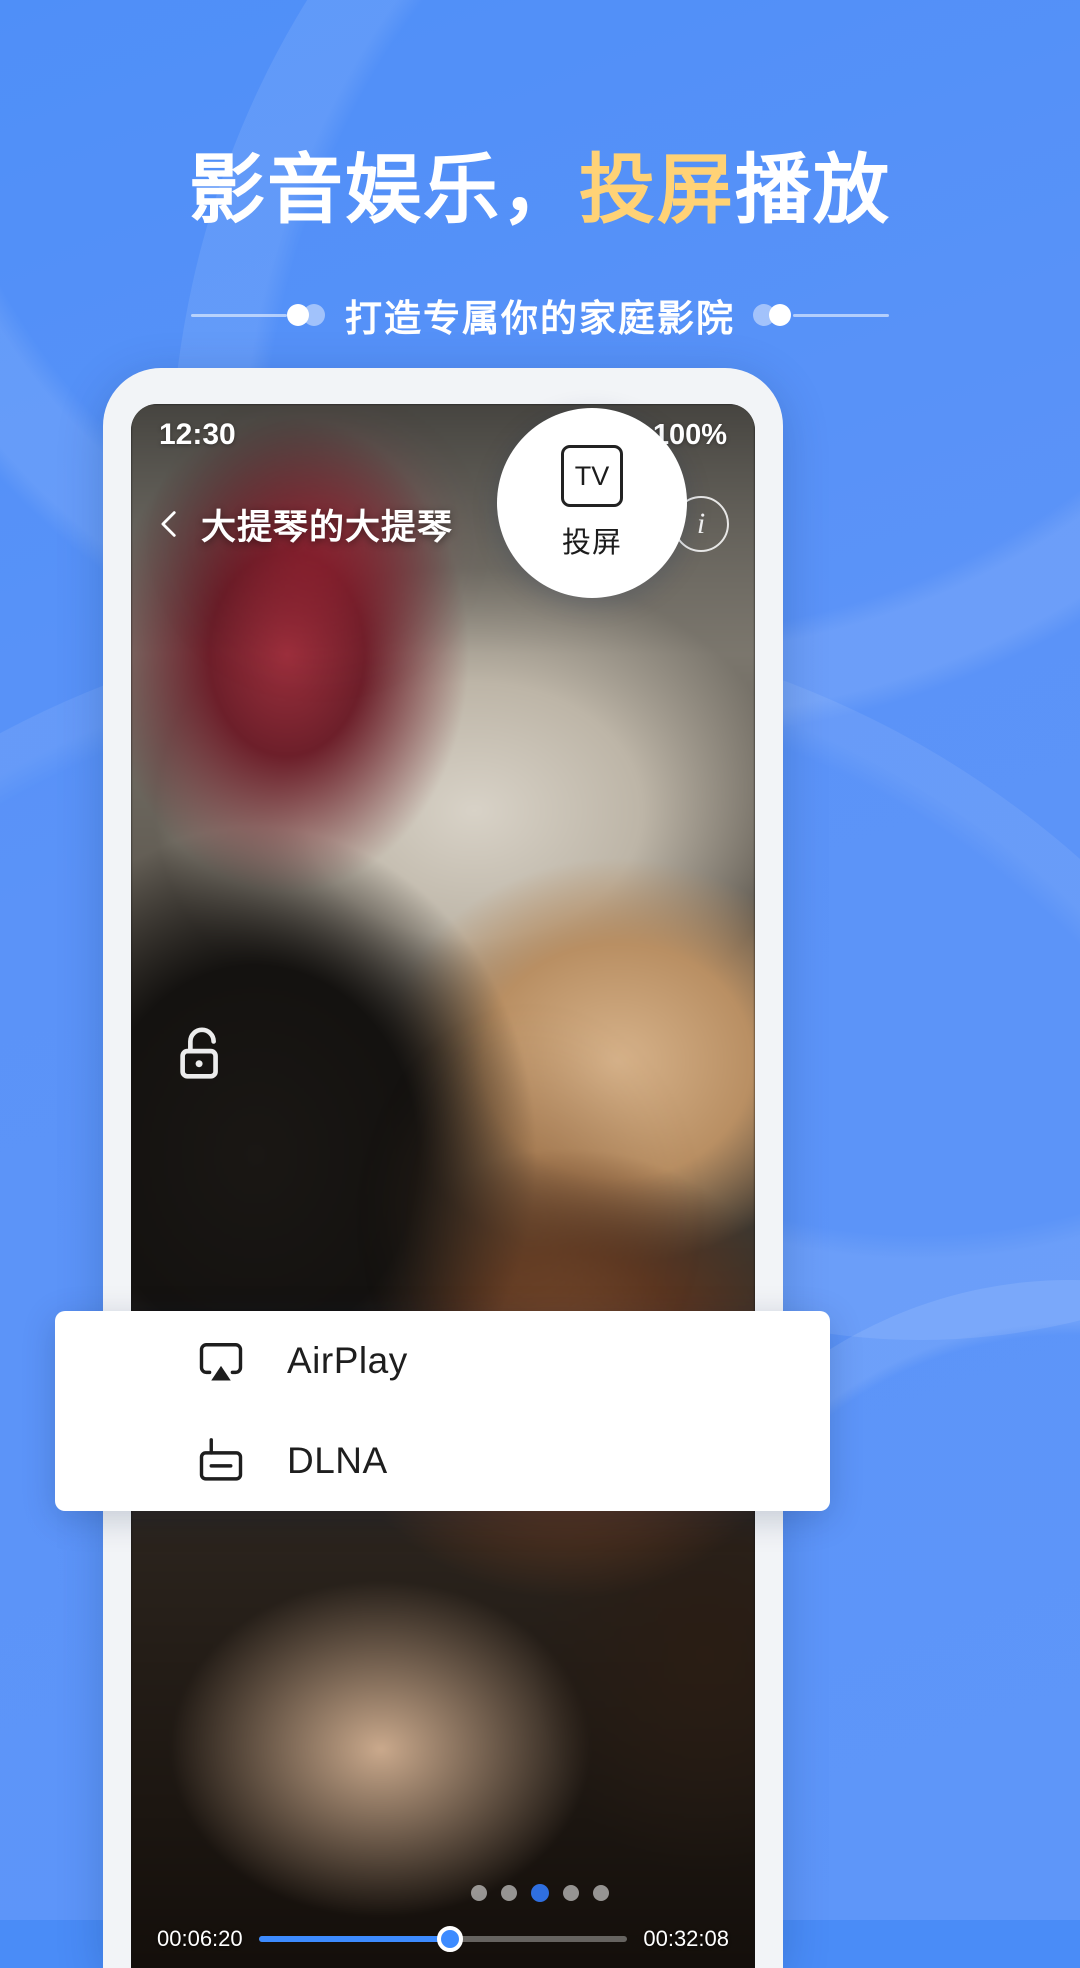 The image size is (1080, 1968). I want to click on promo-subtitle: 打造专属你的家庭影院, so click(540, 318).